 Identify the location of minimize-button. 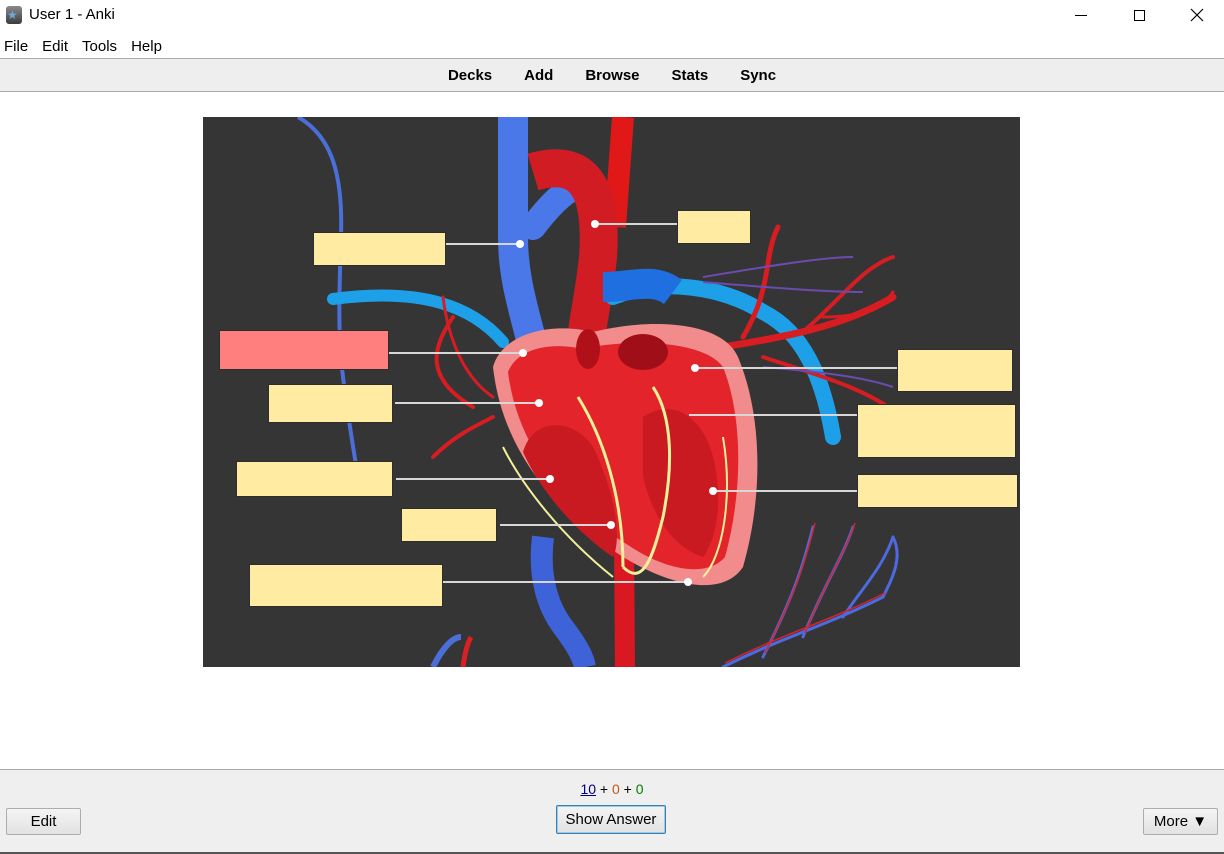
(1081, 15).